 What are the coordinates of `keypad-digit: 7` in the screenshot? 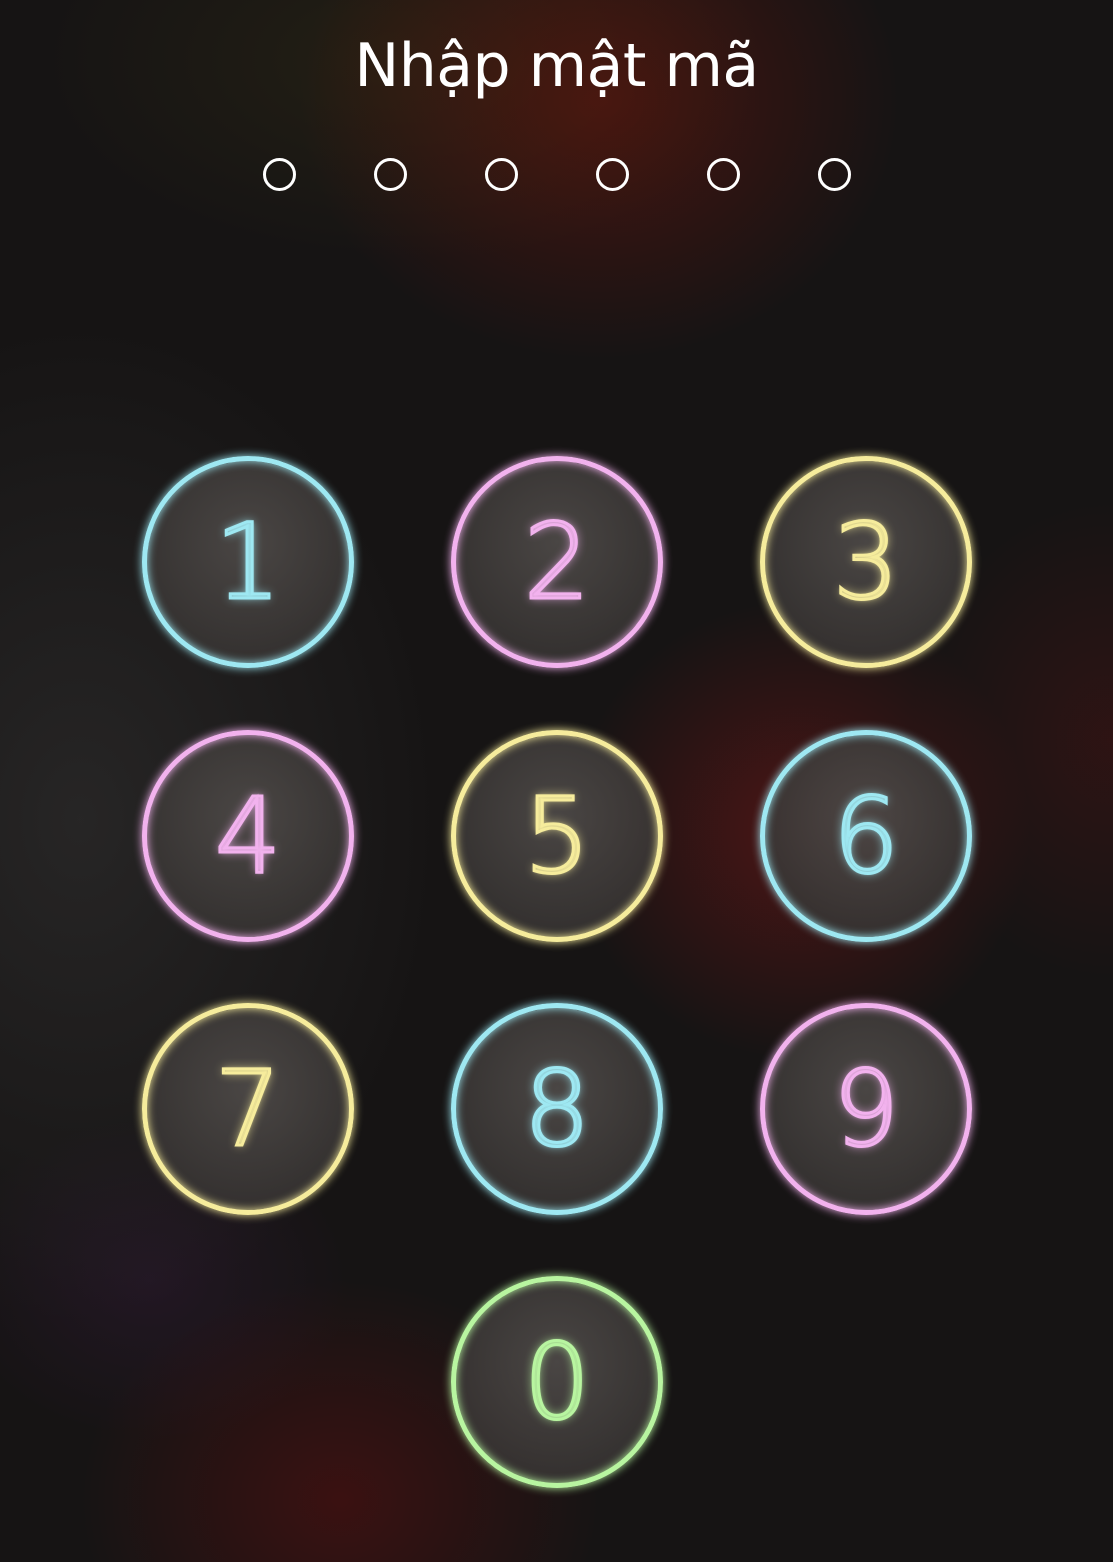 It's located at (247, 1109).